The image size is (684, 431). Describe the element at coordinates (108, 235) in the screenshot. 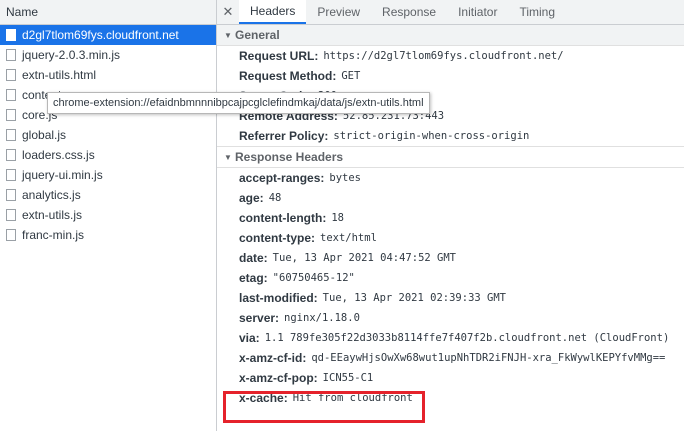

I see `request-item: franc-min.js` at that location.